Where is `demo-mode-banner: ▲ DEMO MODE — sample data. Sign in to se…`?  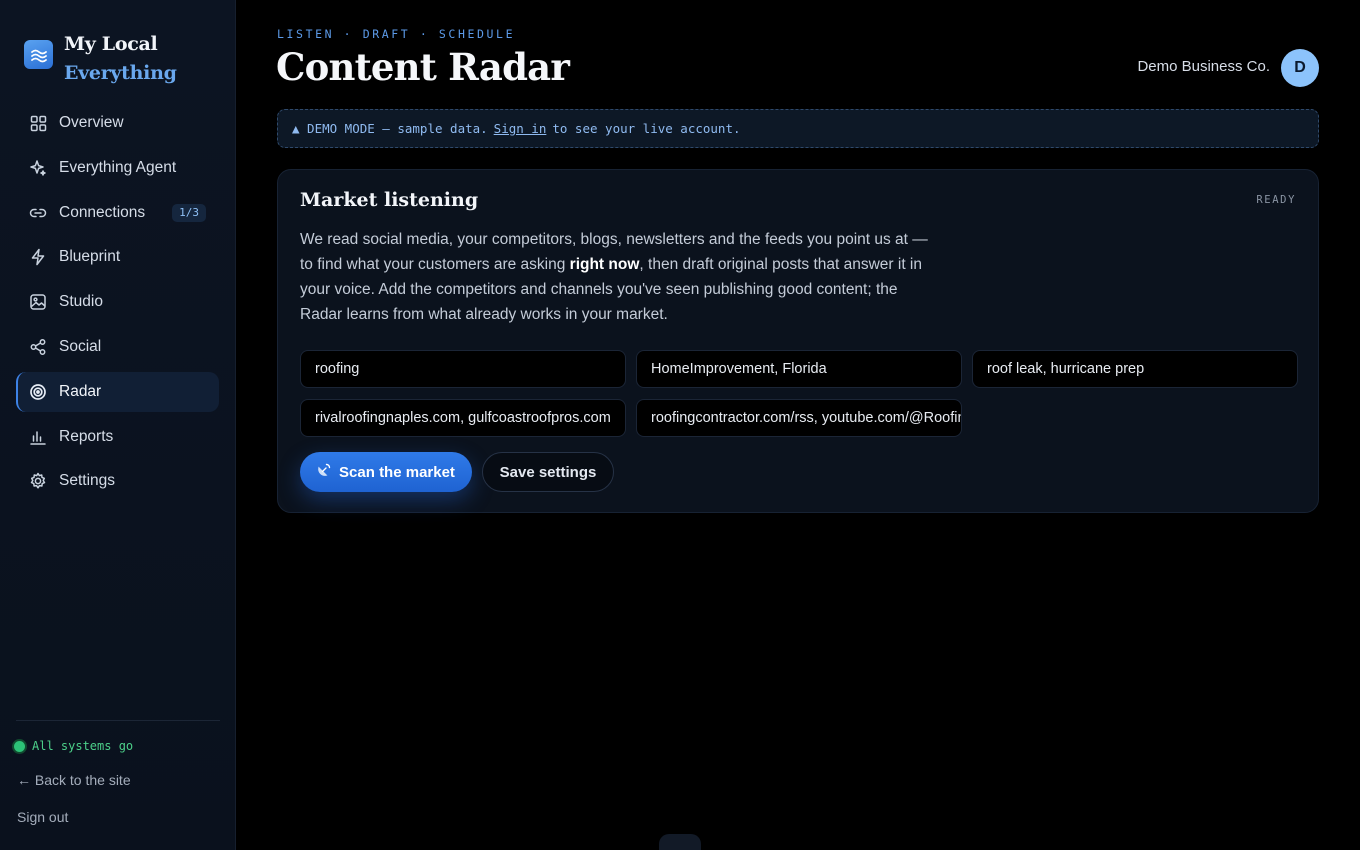
demo-mode-banner: ▲ DEMO MODE — sample data. Sign in to se… is located at coordinates (798, 128).